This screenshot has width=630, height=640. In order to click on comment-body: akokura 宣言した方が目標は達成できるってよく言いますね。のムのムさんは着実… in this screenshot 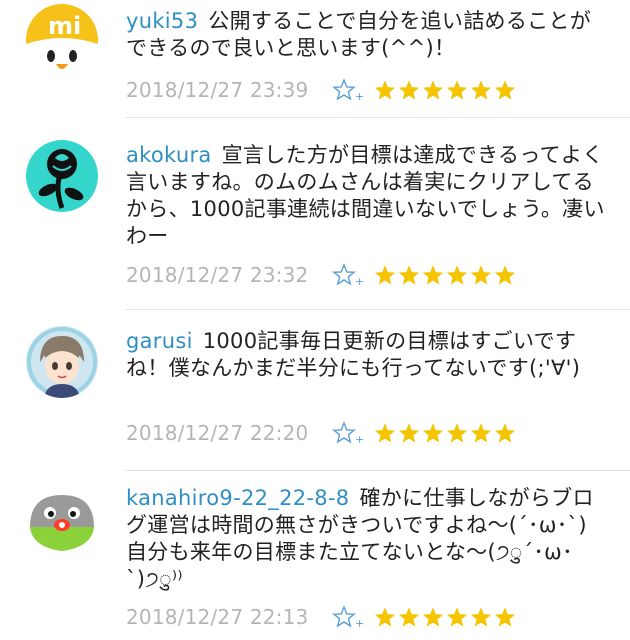, I will do `click(366, 196)`.